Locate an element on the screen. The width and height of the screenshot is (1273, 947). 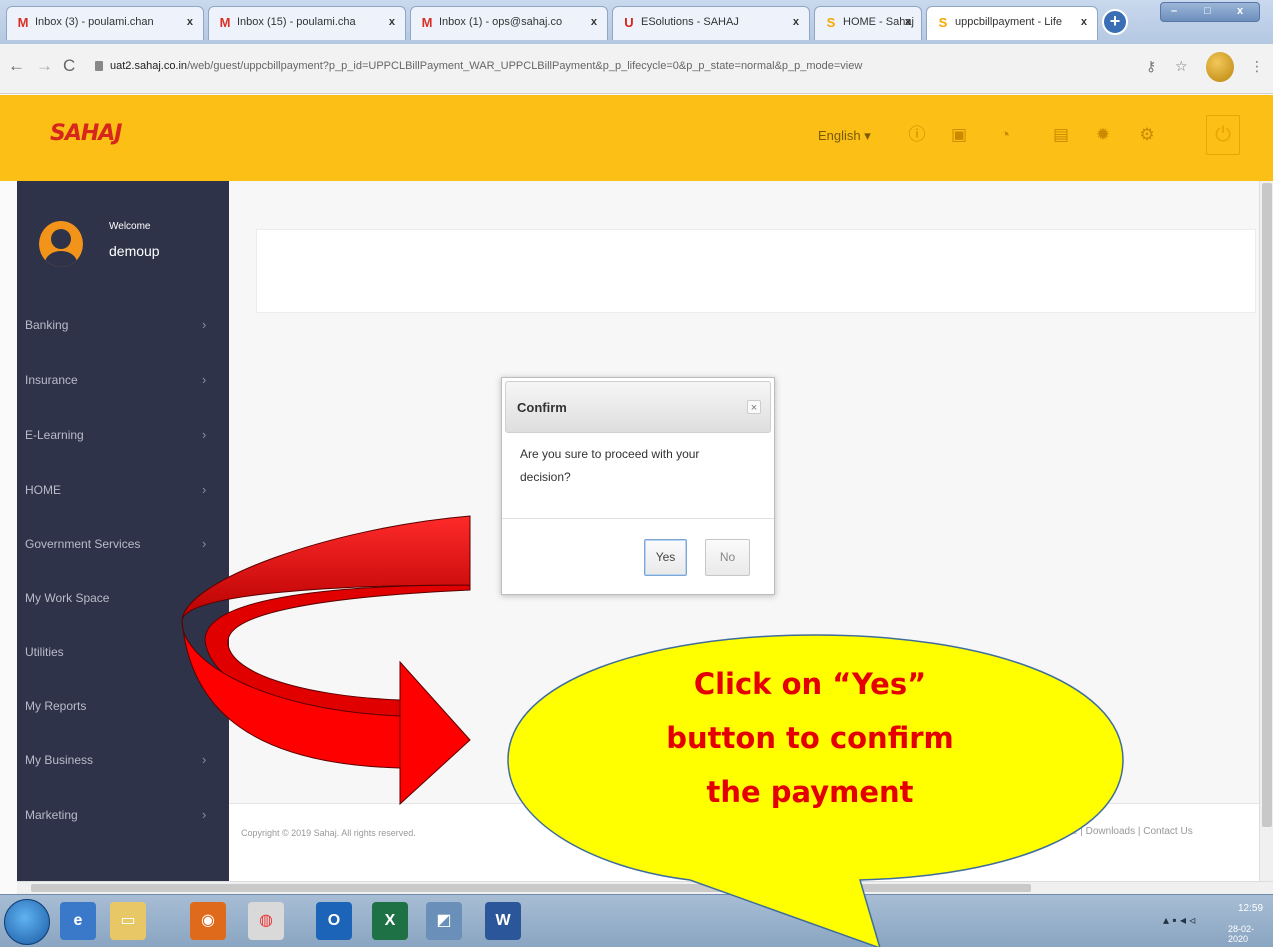
sidebar-item-label: My Business is located at coordinates (59, 760).